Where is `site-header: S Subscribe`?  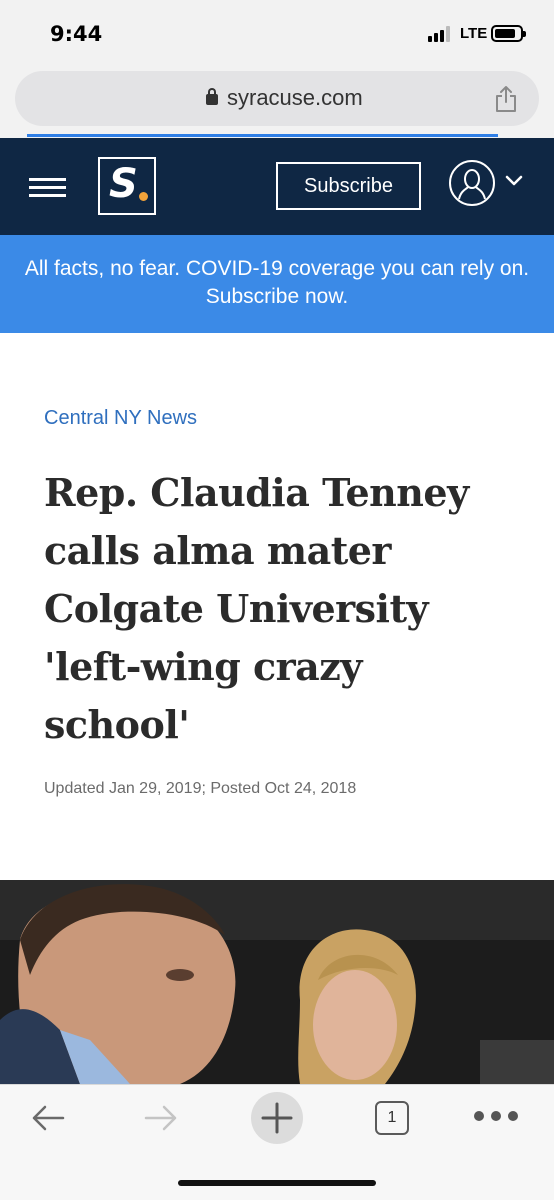
site-header: S Subscribe is located at coordinates (277, 186).